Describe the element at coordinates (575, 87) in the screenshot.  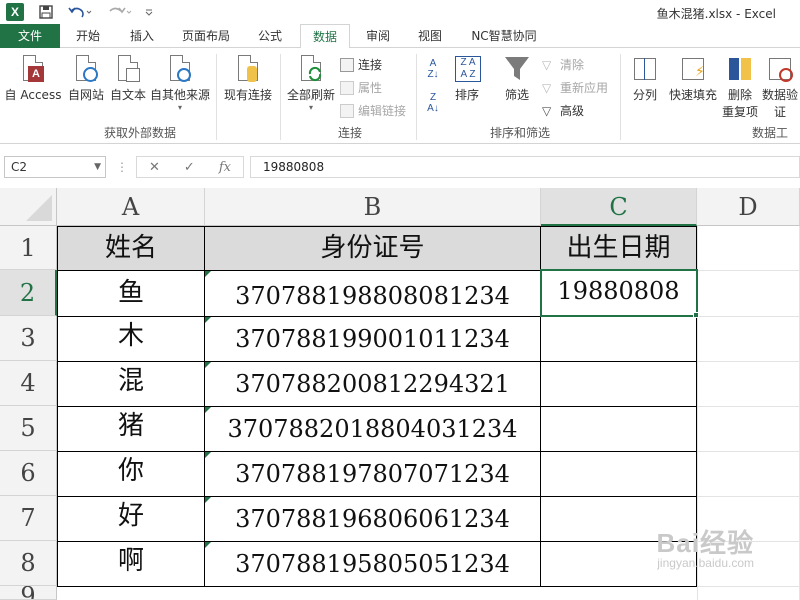
I see `reapply-button: ▽ 重新应用` at that location.